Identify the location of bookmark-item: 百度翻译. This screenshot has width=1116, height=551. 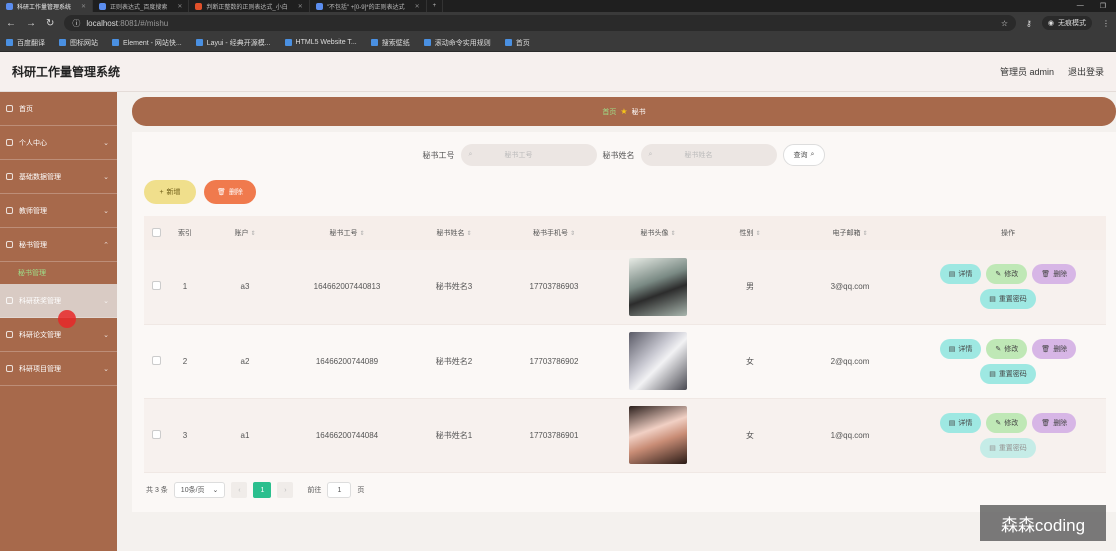
(25, 43).